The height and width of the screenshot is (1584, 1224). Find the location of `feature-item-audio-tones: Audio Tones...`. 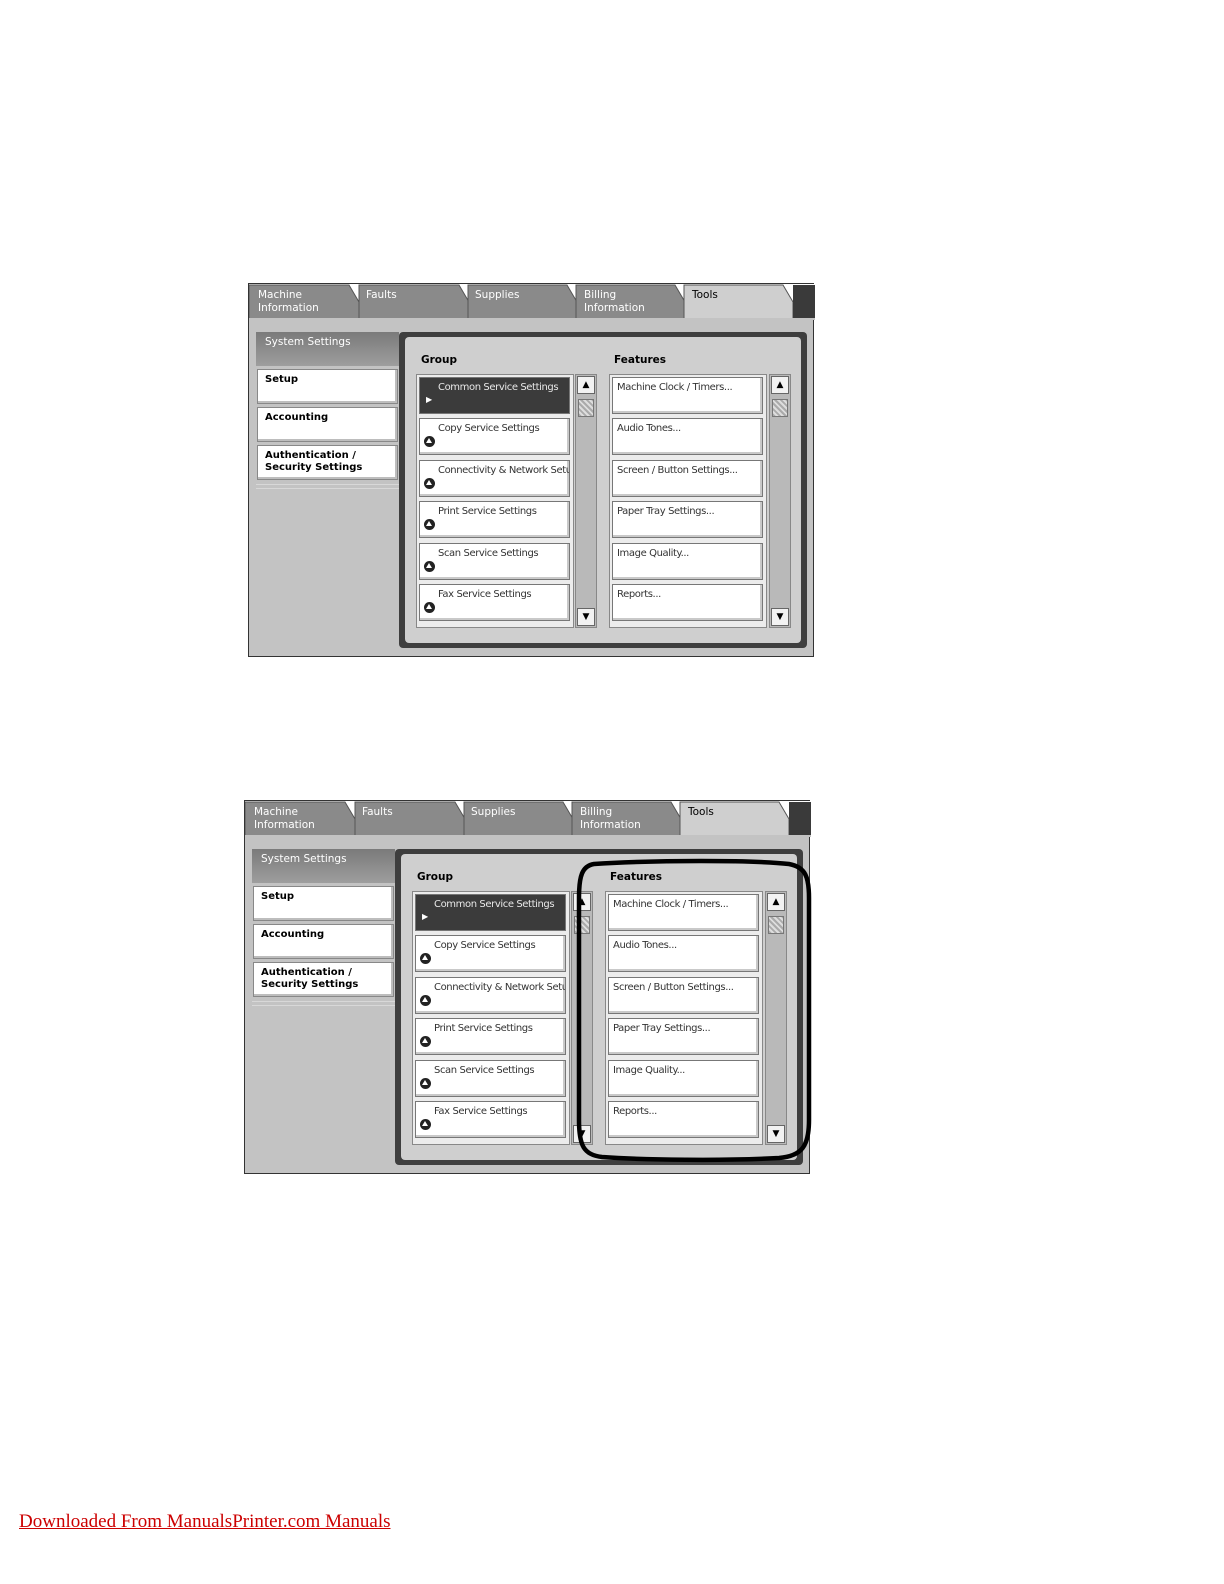

feature-item-audio-tones: Audio Tones... is located at coordinates (687, 436).